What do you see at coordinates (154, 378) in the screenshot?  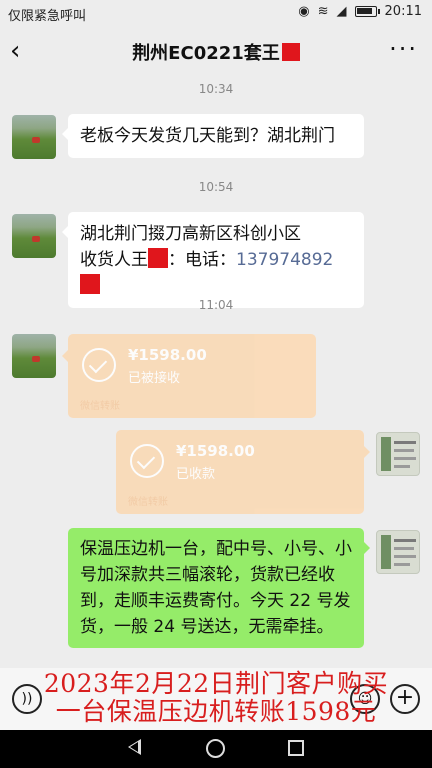 I see `transfer-status: 已被接收` at bounding box center [154, 378].